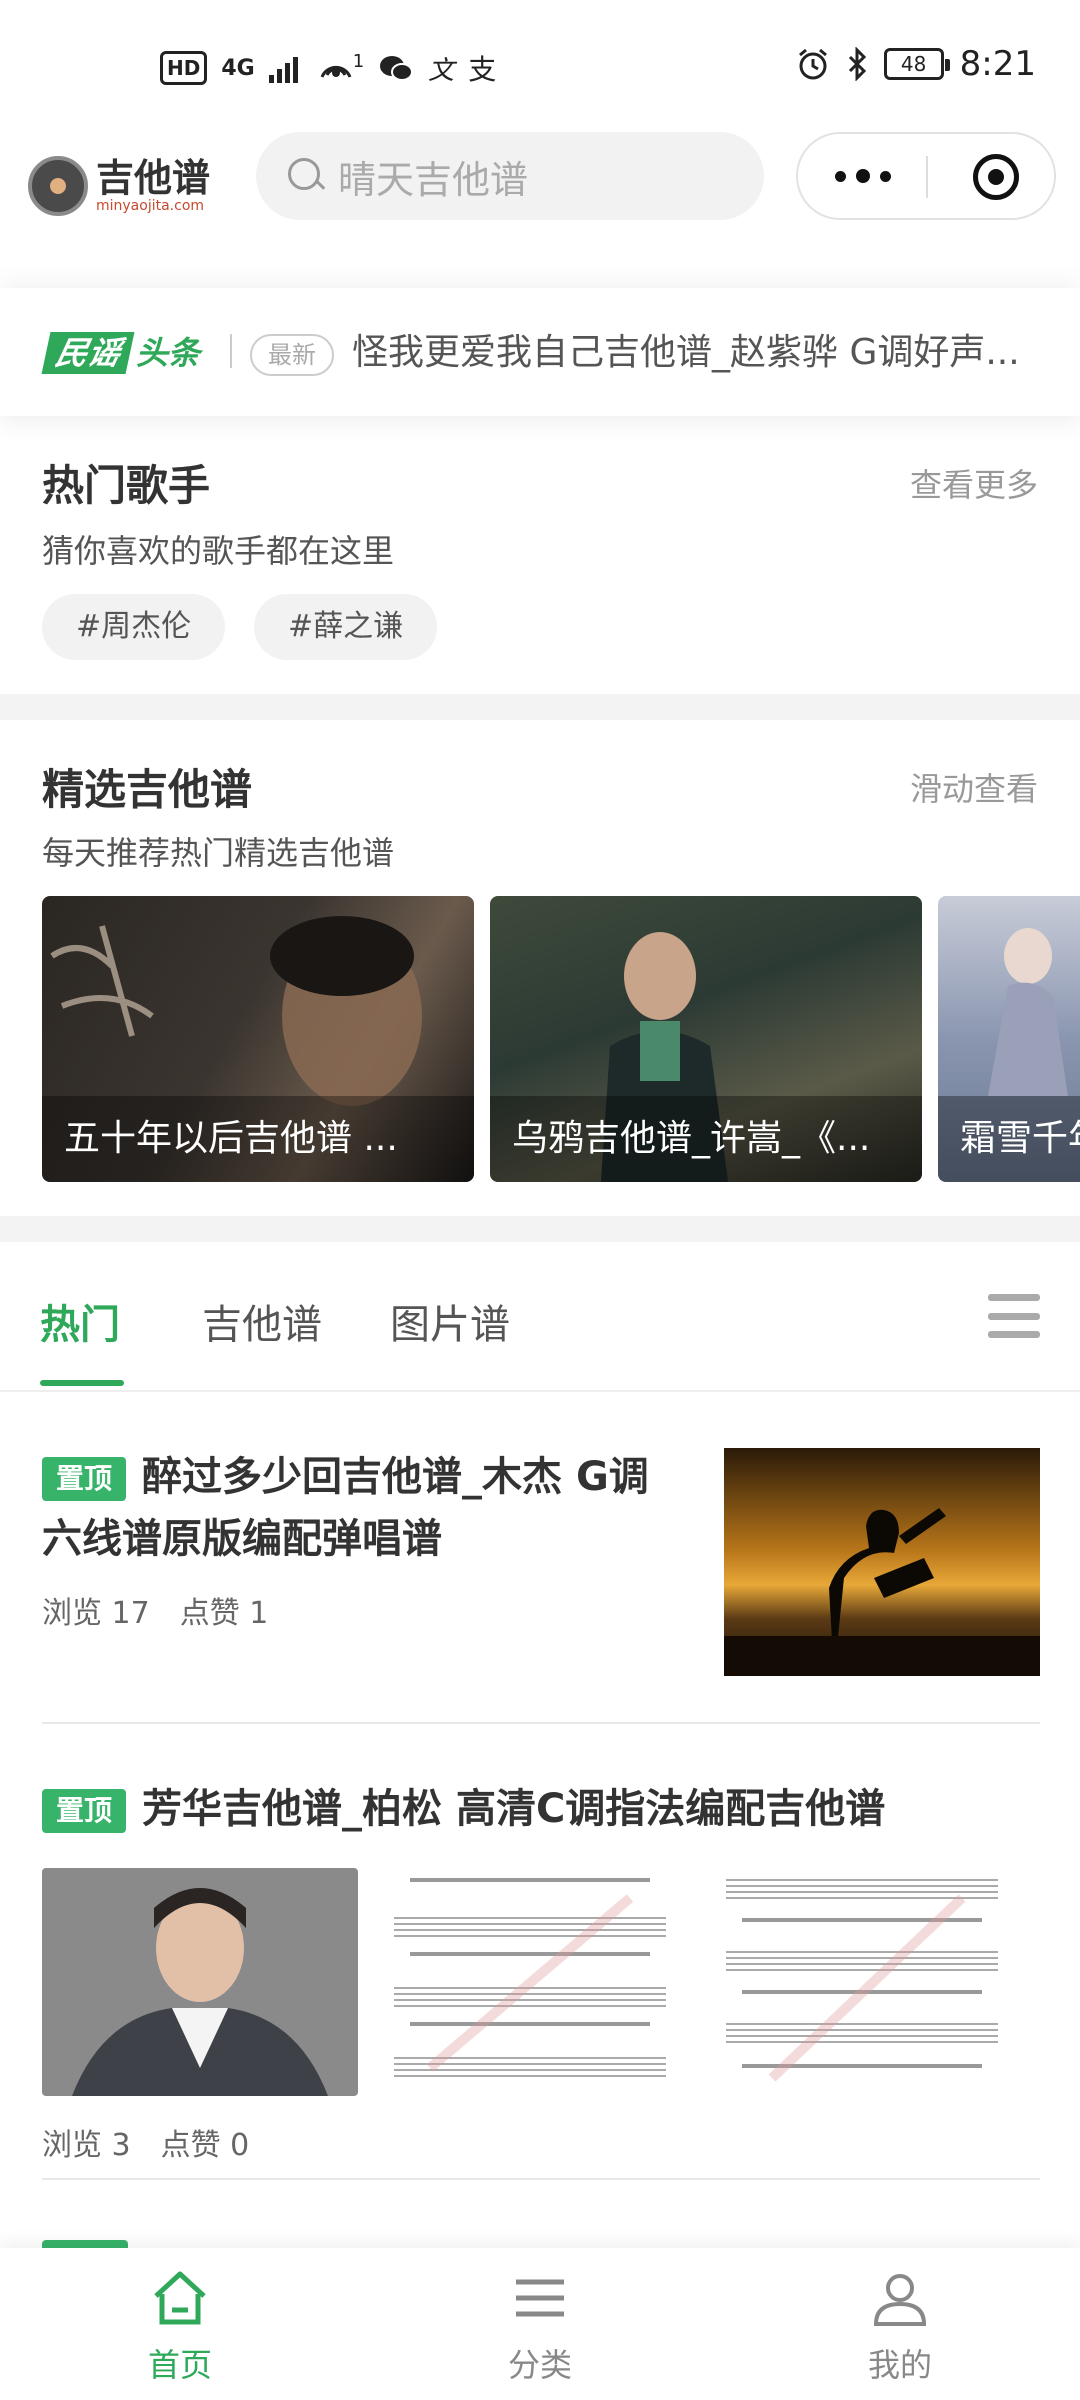 Image resolution: width=1080 pixels, height=2400 pixels. I want to click on nav-category-label: 分类, so click(539, 2365).